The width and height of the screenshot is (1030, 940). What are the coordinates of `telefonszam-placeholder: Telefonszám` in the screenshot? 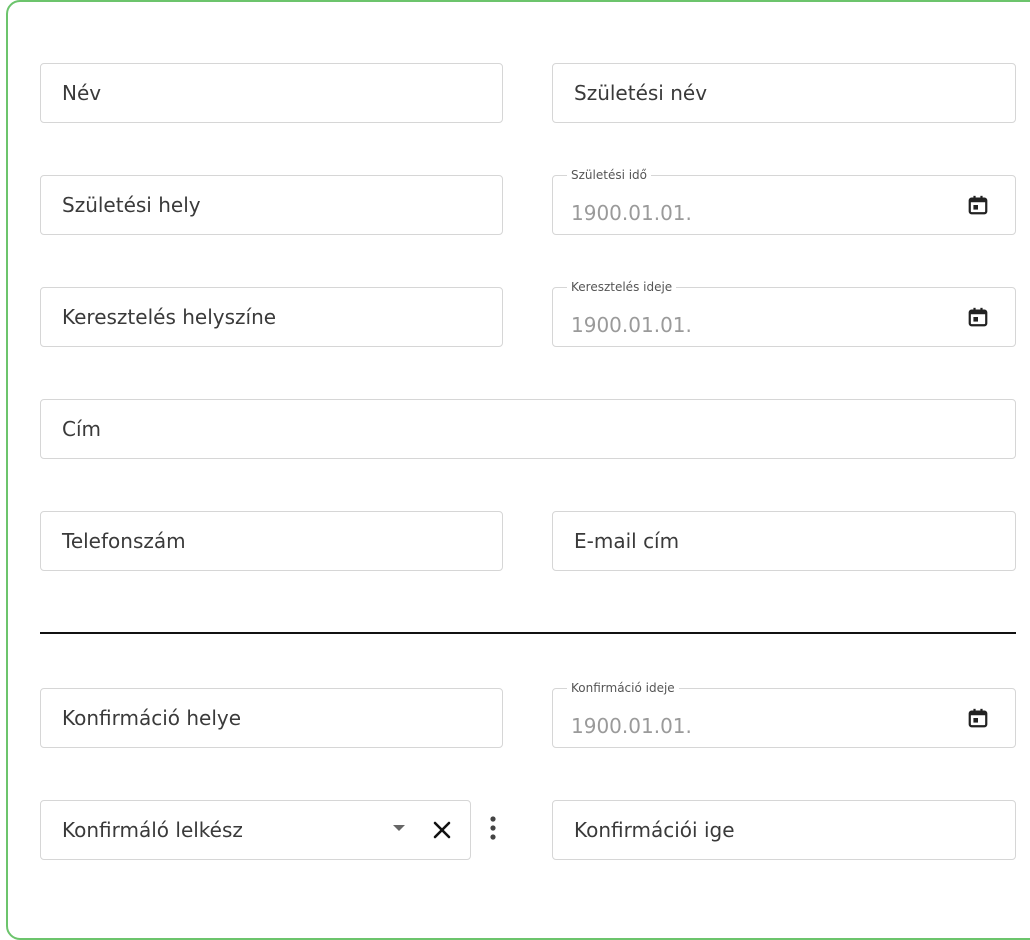 It's located at (124, 541).